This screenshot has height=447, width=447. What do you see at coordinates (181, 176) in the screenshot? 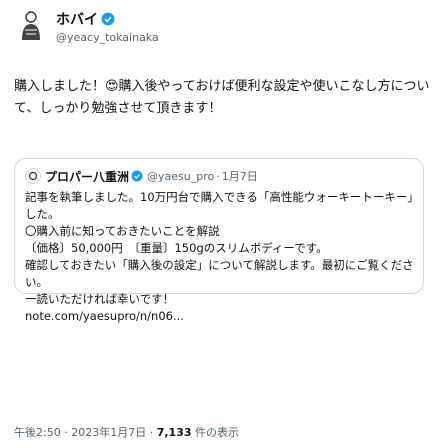
I see `quoted-author-handle: @yaesu_pro` at bounding box center [181, 176].